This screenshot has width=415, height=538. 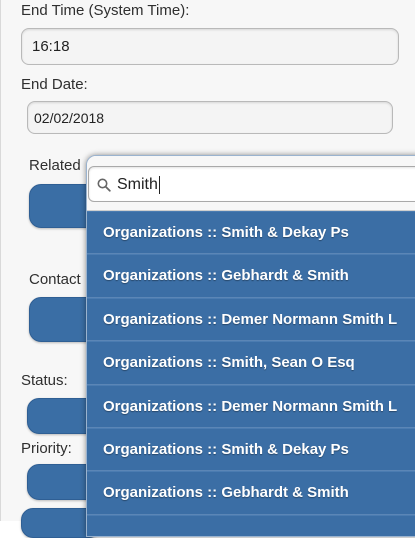 I want to click on dropdown-search-input: Smith, so click(x=251, y=184).